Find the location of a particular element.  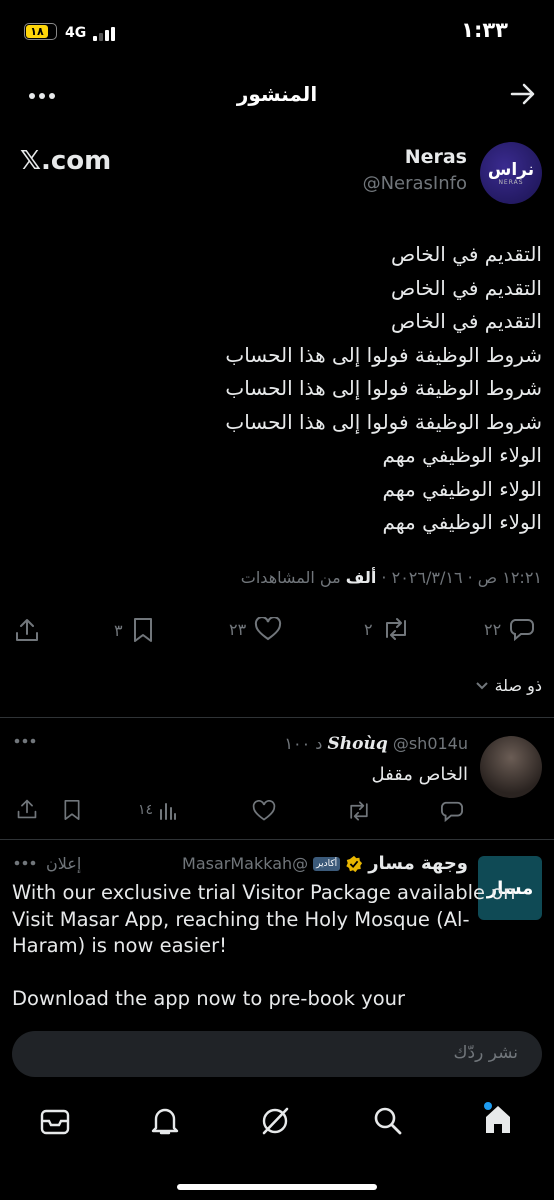

reply-share-icon is located at coordinates (27, 809).